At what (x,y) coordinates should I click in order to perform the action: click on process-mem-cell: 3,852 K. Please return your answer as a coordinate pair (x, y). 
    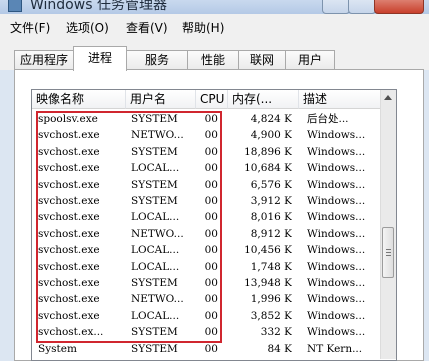
    Looking at the image, I should click on (271, 315).